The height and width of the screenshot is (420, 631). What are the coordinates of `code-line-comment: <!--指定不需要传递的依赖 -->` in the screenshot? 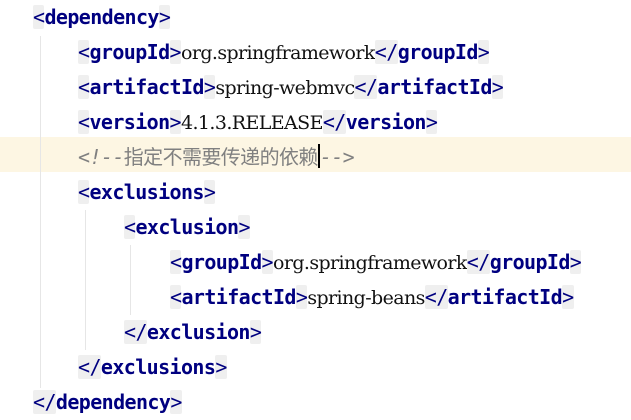 It's located at (216, 157).